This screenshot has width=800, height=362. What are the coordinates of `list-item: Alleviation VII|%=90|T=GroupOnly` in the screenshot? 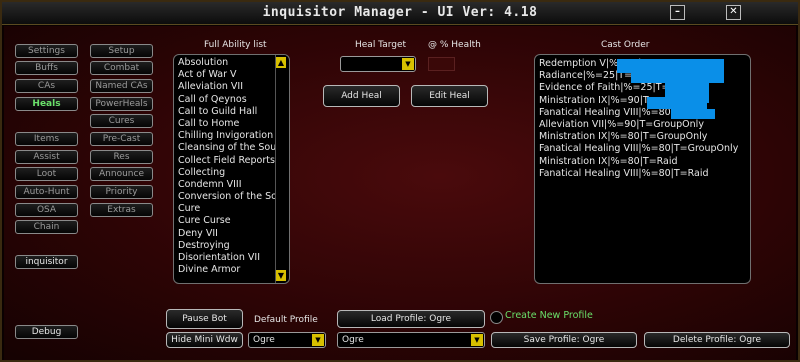 It's located at (642, 125).